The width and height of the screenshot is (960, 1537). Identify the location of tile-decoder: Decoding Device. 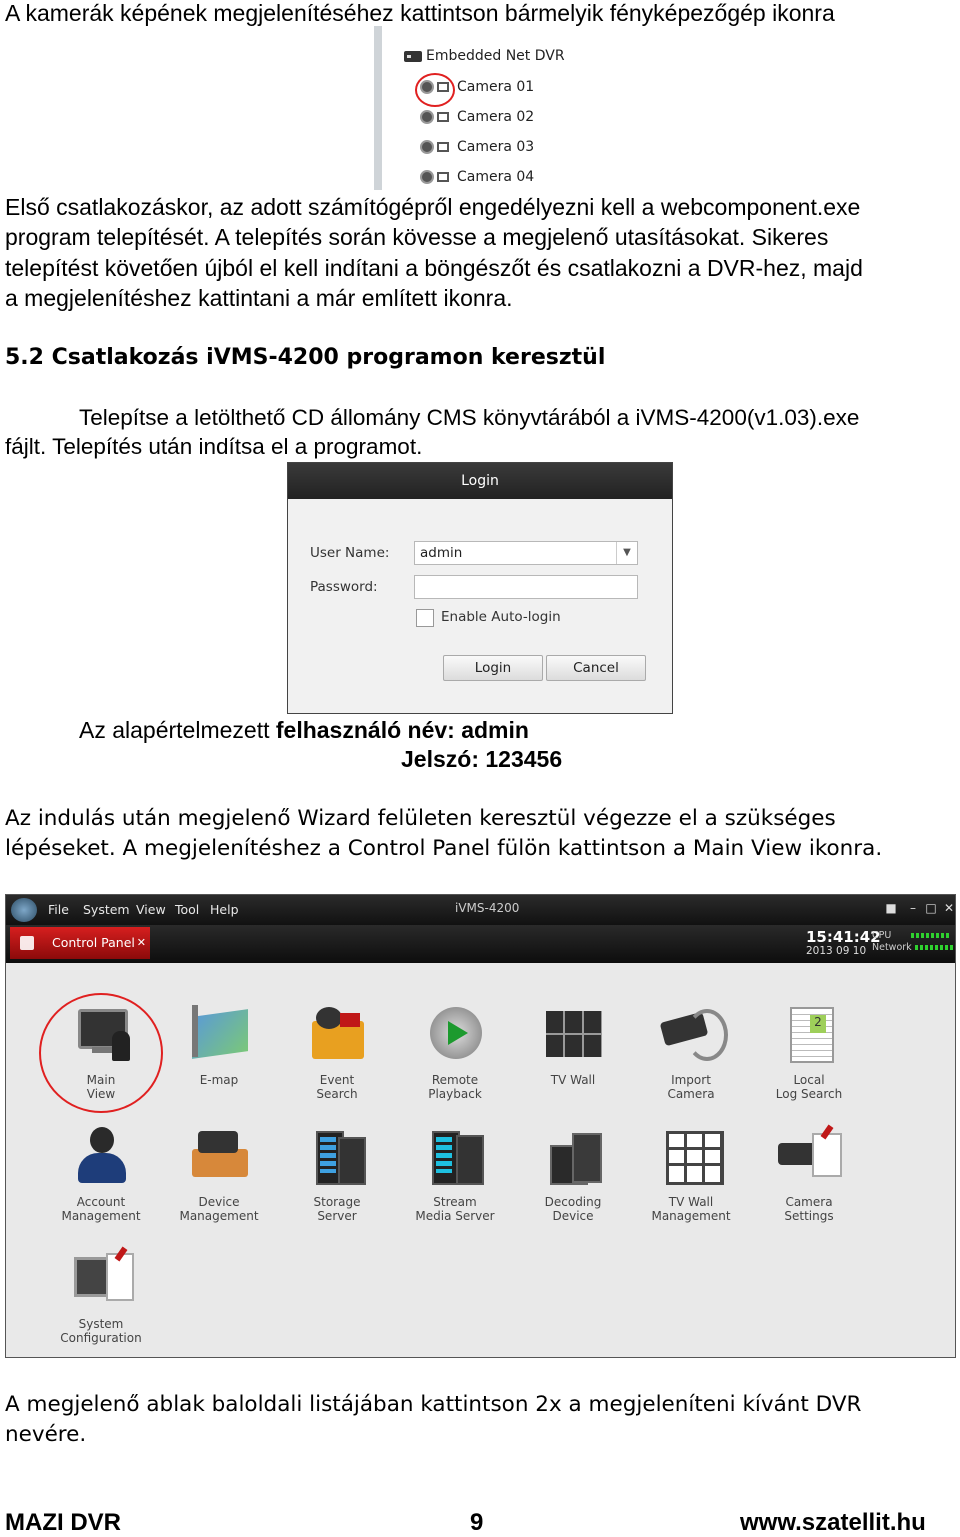
(573, 1174).